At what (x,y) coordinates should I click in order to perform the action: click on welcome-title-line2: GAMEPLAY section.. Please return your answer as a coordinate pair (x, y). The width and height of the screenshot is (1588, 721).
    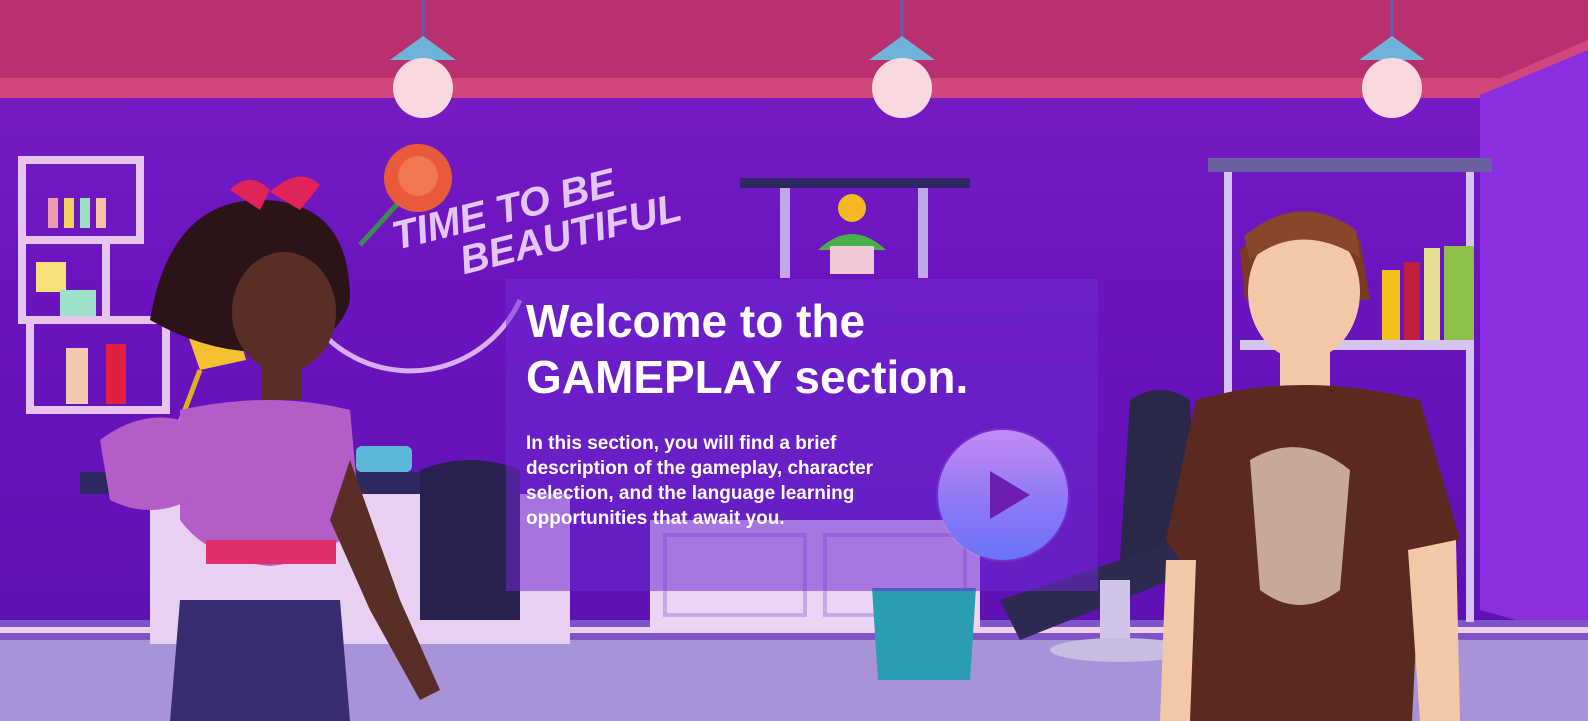
    Looking at the image, I should click on (747, 377).